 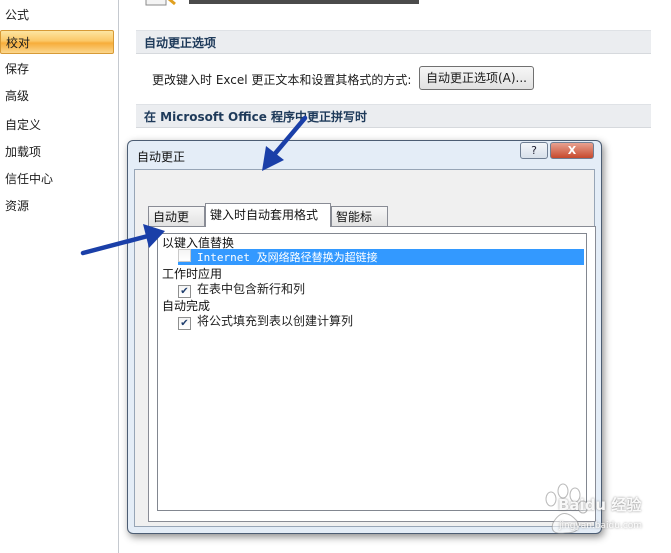 What do you see at coordinates (601, 526) in the screenshot?
I see `watermark-url: jingyan.baidu.com` at bounding box center [601, 526].